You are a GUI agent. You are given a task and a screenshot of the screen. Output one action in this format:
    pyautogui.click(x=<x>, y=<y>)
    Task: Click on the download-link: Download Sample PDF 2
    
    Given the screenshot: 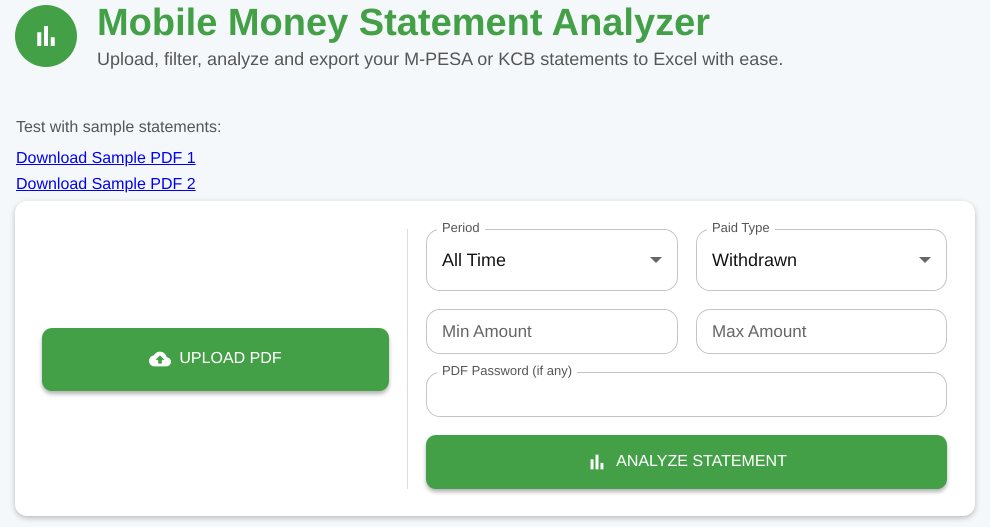 What is the action you would take?
    pyautogui.click(x=106, y=185)
    